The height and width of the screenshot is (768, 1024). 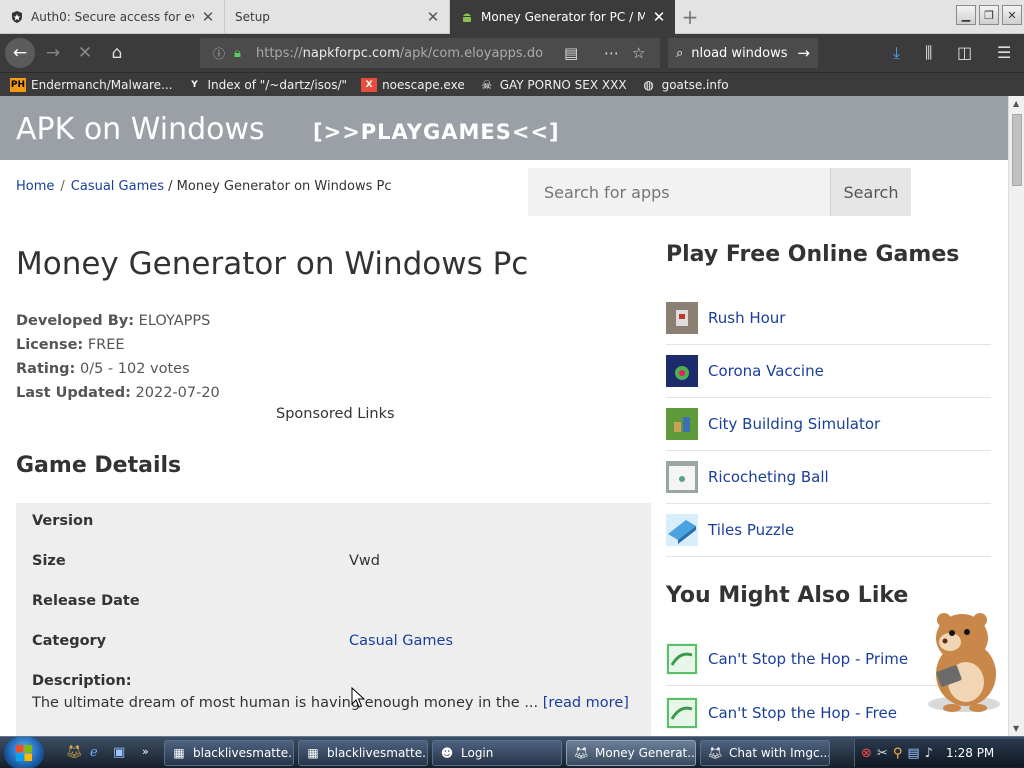 What do you see at coordinates (682, 712) in the screenshot?
I see `cant-stop-the-hop-thumbnail` at bounding box center [682, 712].